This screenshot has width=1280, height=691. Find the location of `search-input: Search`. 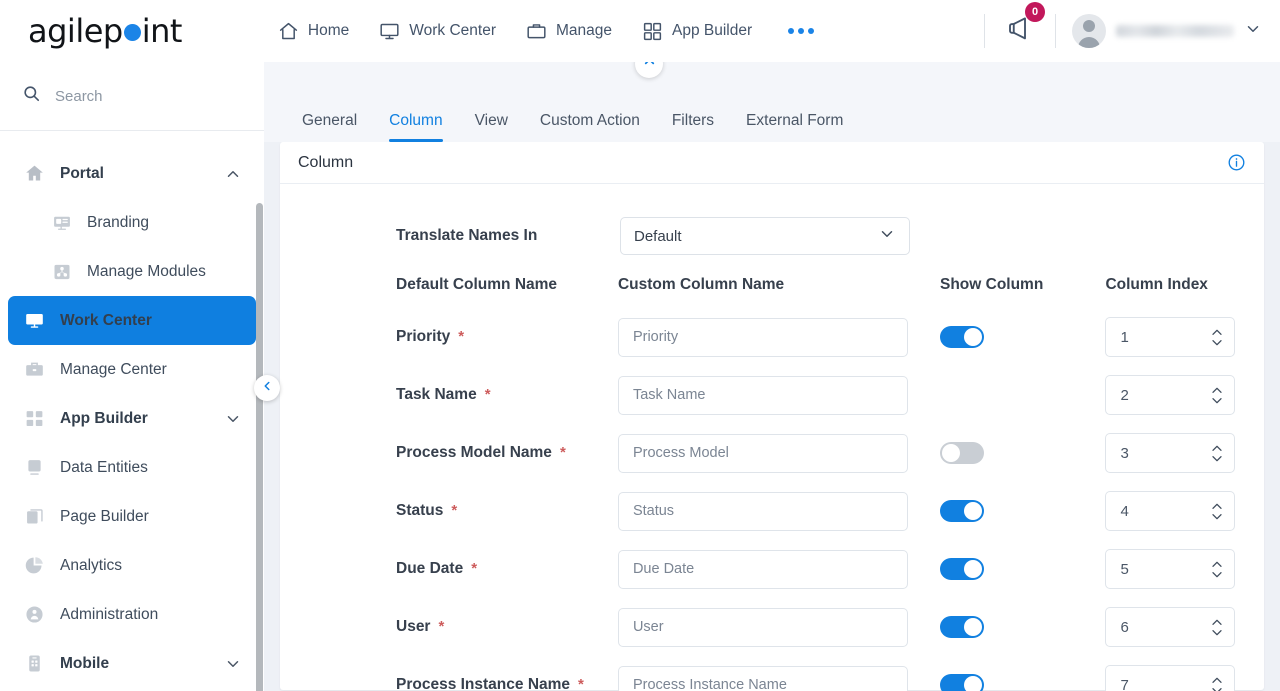

search-input: Search is located at coordinates (132, 96).